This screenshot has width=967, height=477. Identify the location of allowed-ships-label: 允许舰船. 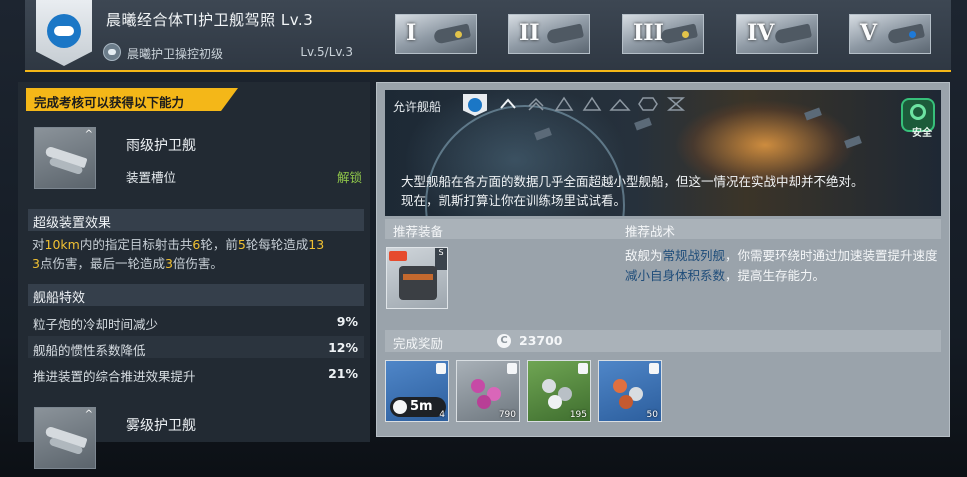
(417, 107).